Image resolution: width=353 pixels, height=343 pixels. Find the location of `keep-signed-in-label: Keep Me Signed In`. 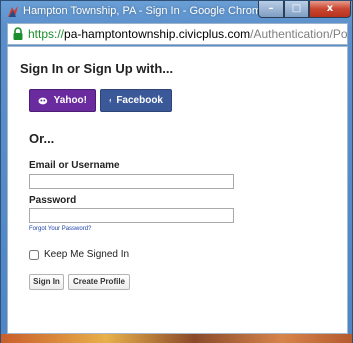

keep-signed-in-label: Keep Me Signed In is located at coordinates (87, 254).